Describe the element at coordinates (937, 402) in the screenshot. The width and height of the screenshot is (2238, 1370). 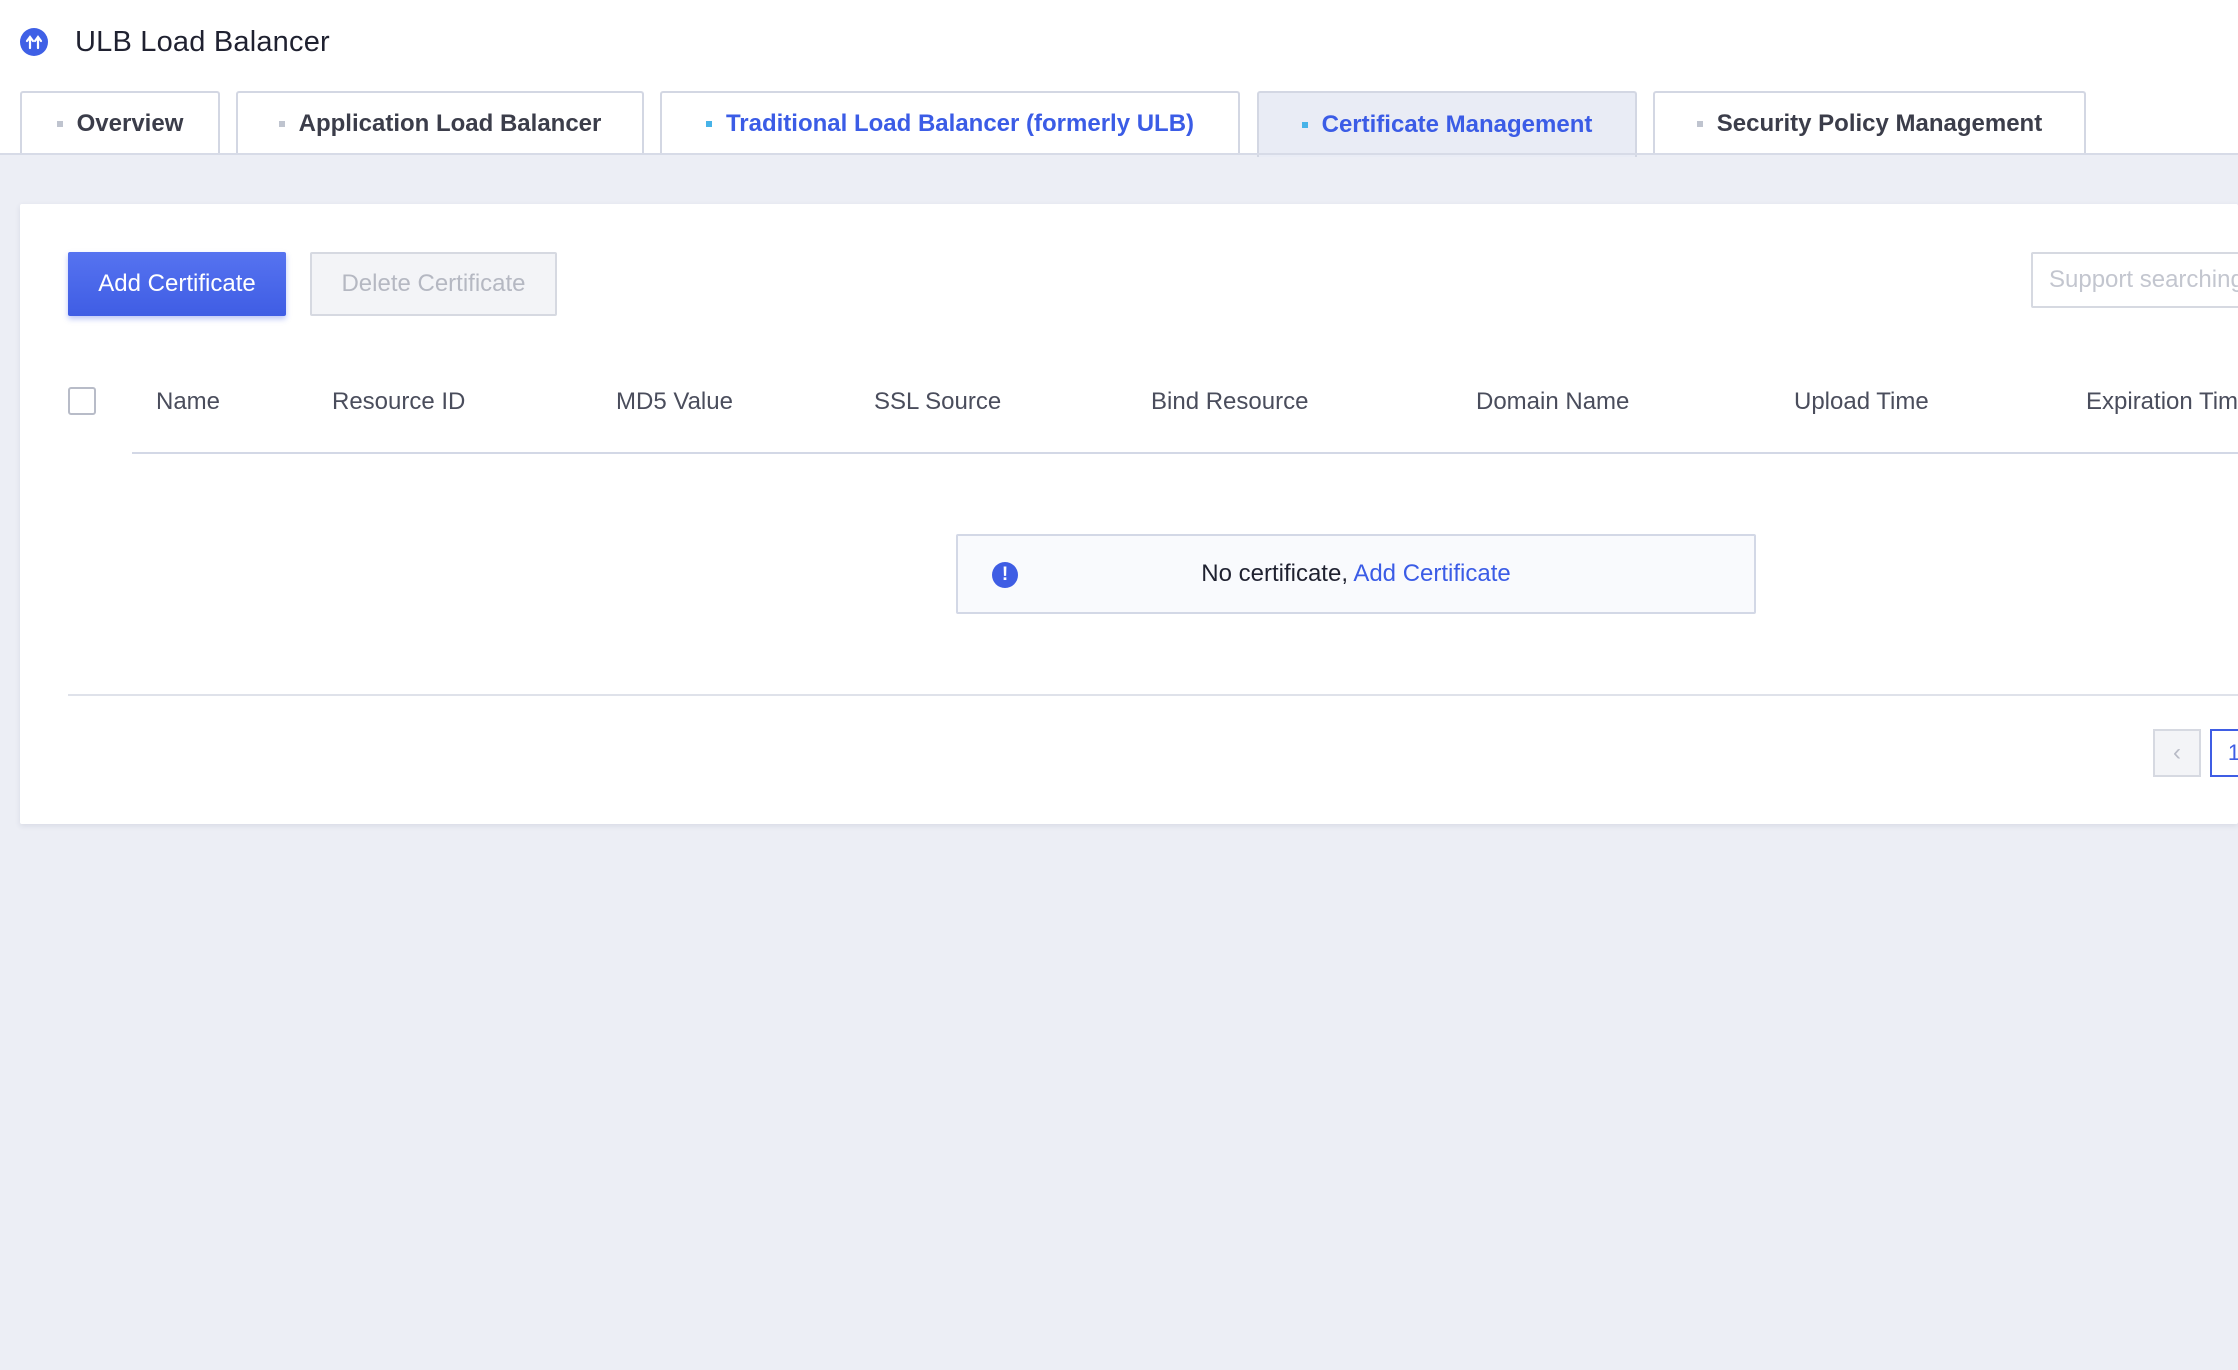
I see `column-header-ssl-source: SSL Source` at that location.